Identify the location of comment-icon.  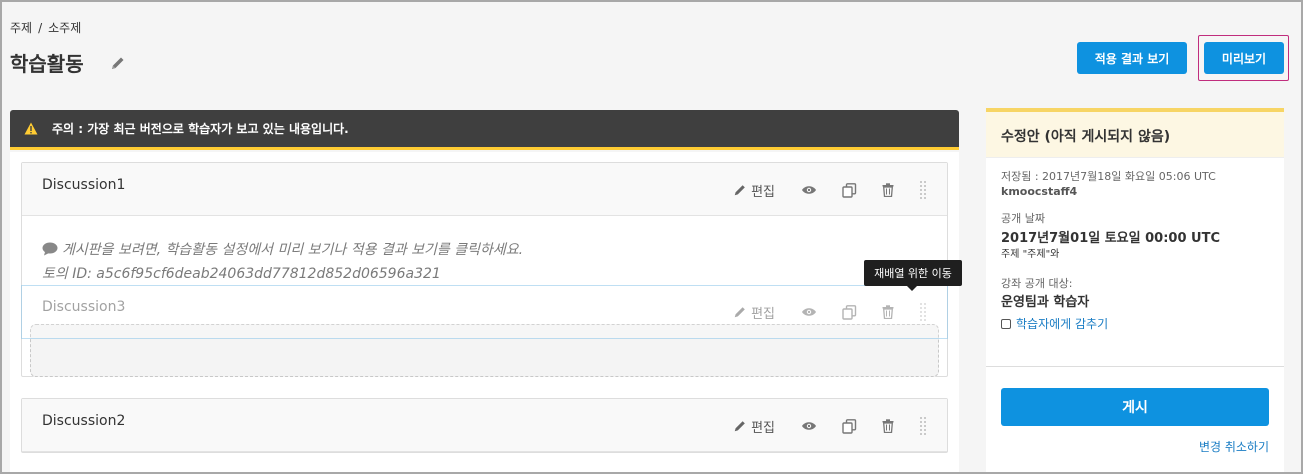
(50, 249).